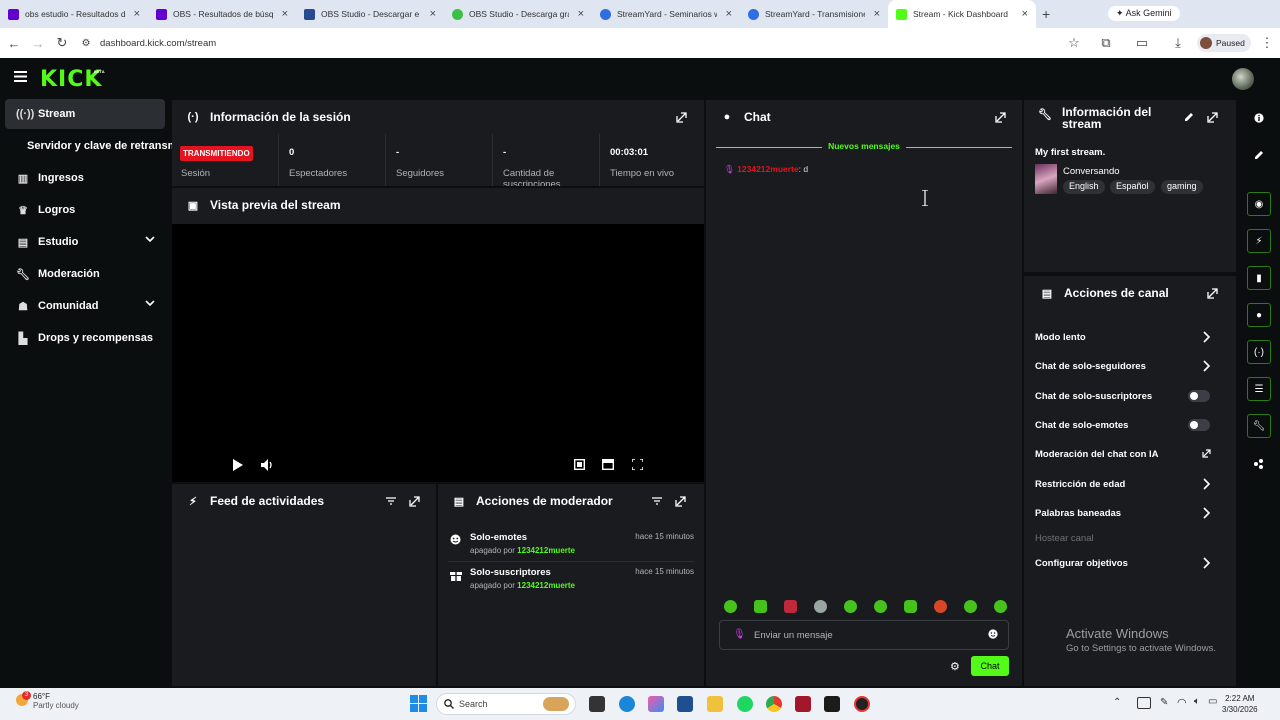 The width and height of the screenshot is (1280, 720). Describe the element at coordinates (1132, 187) in the screenshot. I see `tag-chip: Español` at that location.